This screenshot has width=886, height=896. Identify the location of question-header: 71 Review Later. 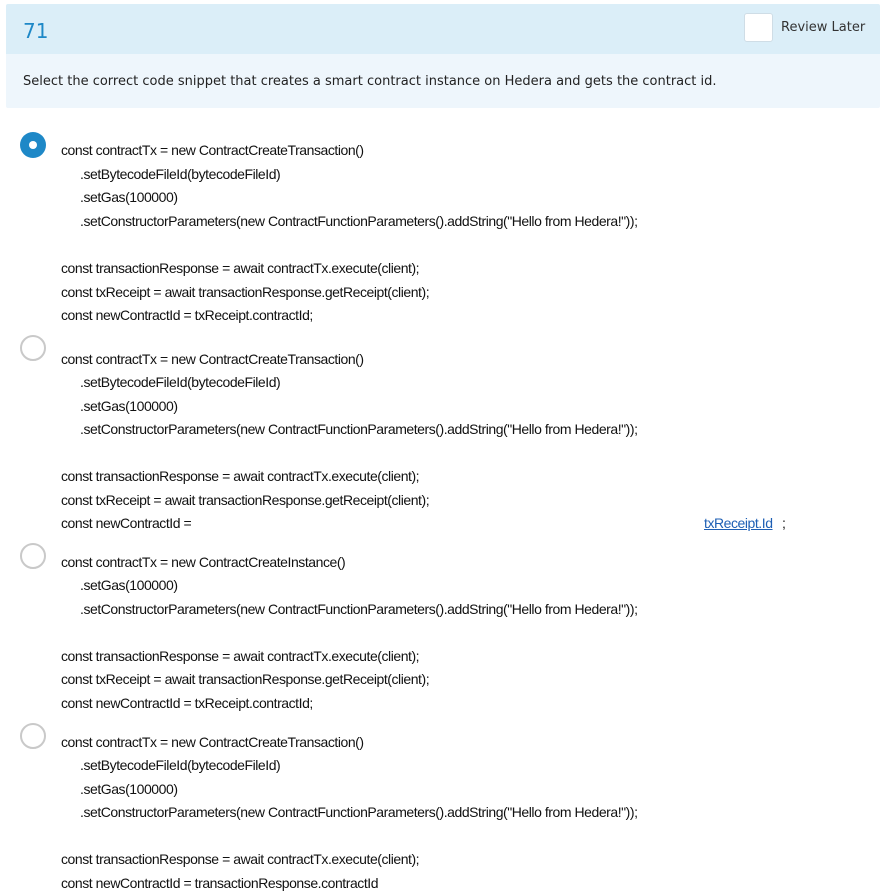
(443, 29).